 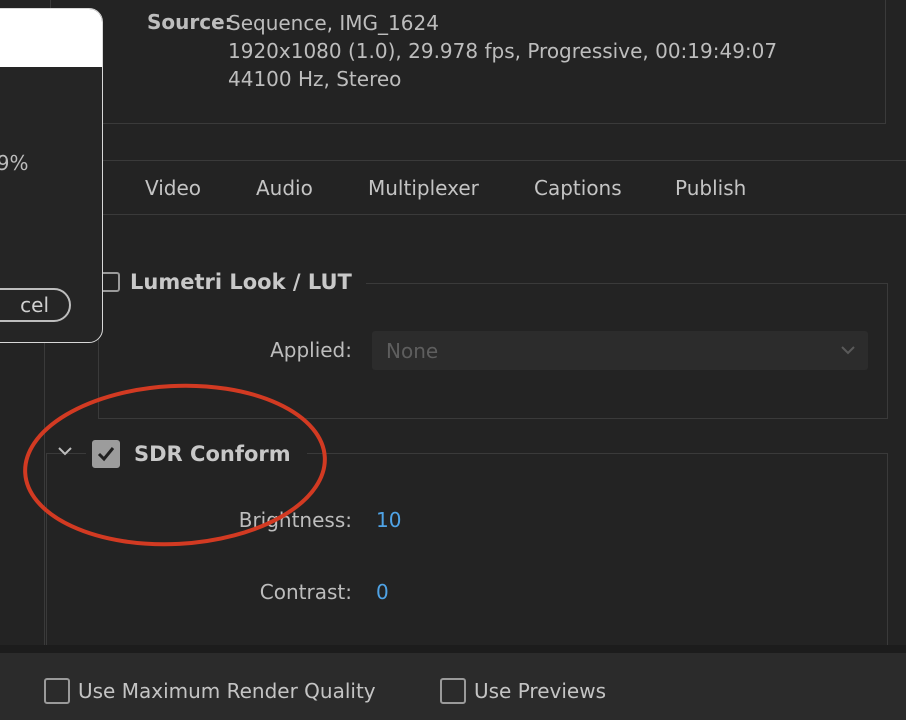 I want to click on tab-audio: Audio, so click(x=284, y=188).